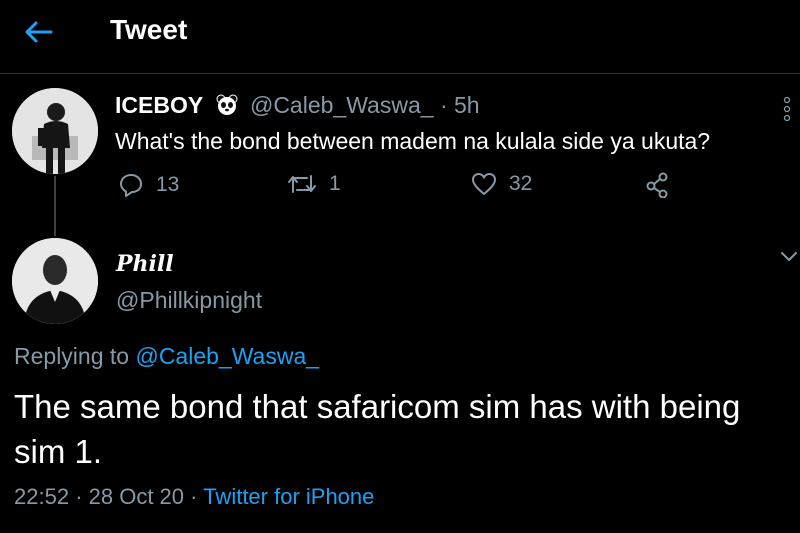  What do you see at coordinates (227, 356) in the screenshot?
I see `mention-link: @Caleb_Waswa_` at bounding box center [227, 356].